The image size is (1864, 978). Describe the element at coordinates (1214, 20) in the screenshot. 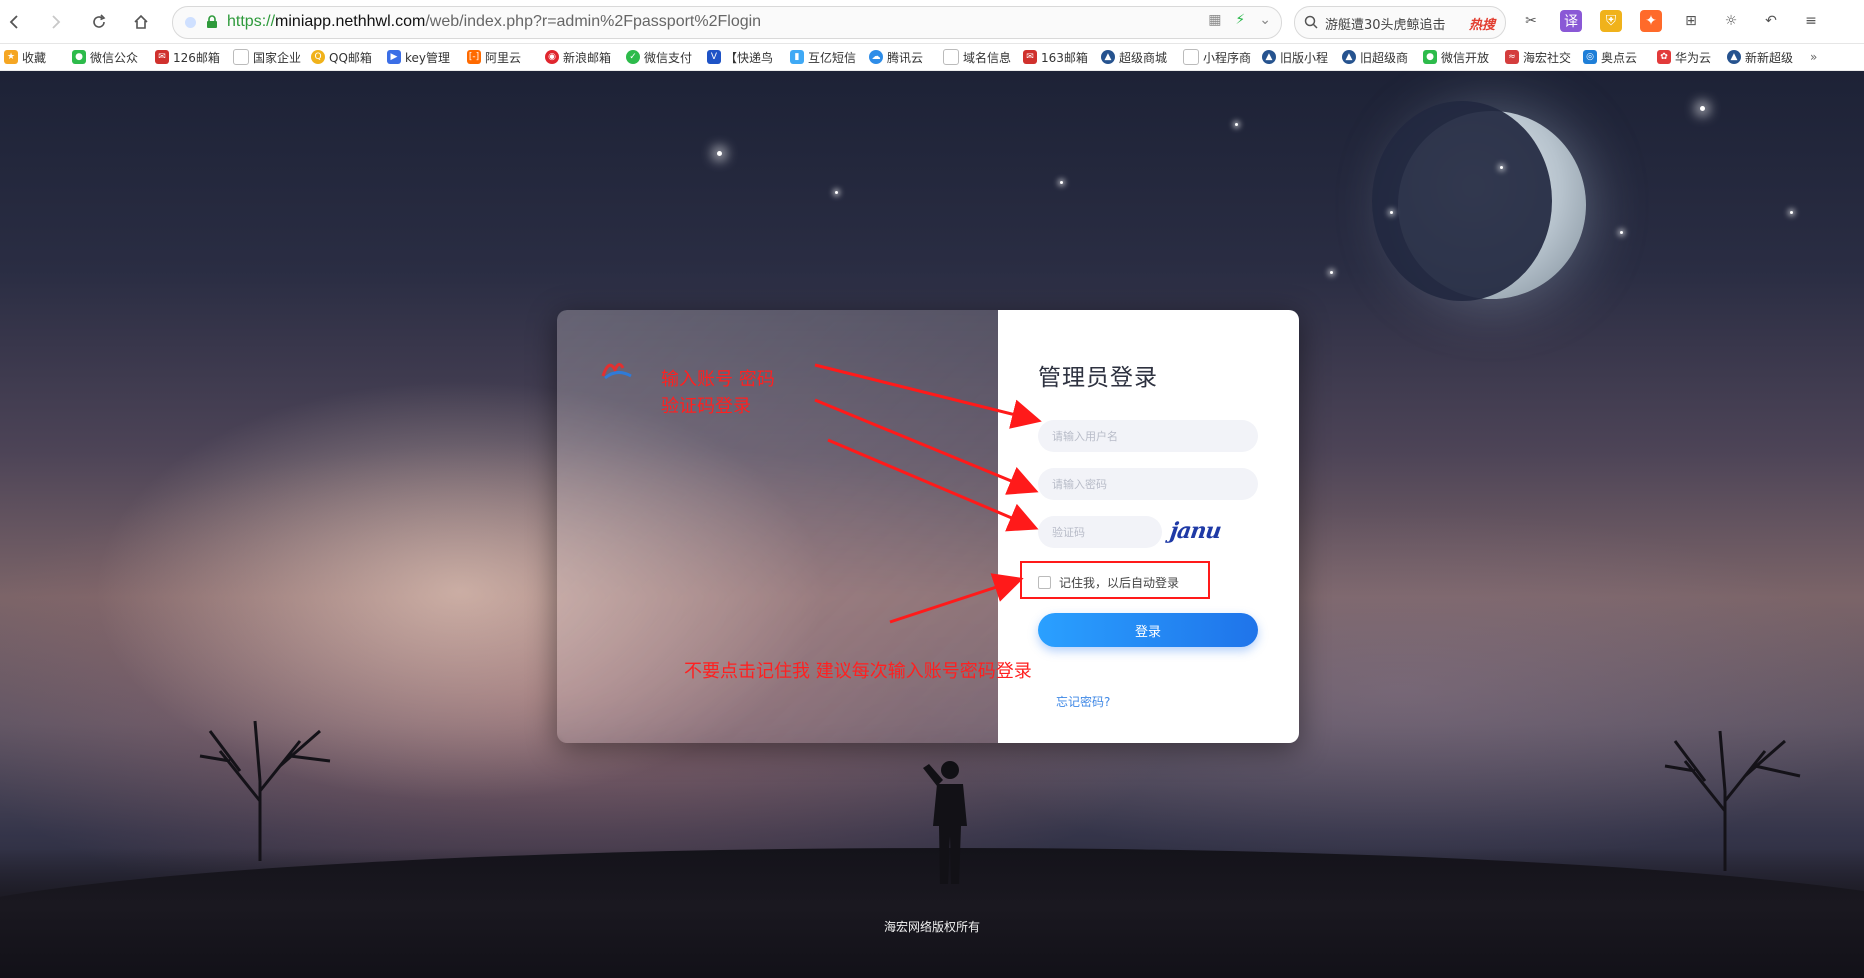

I see `qr-code-icon: ▦` at that location.